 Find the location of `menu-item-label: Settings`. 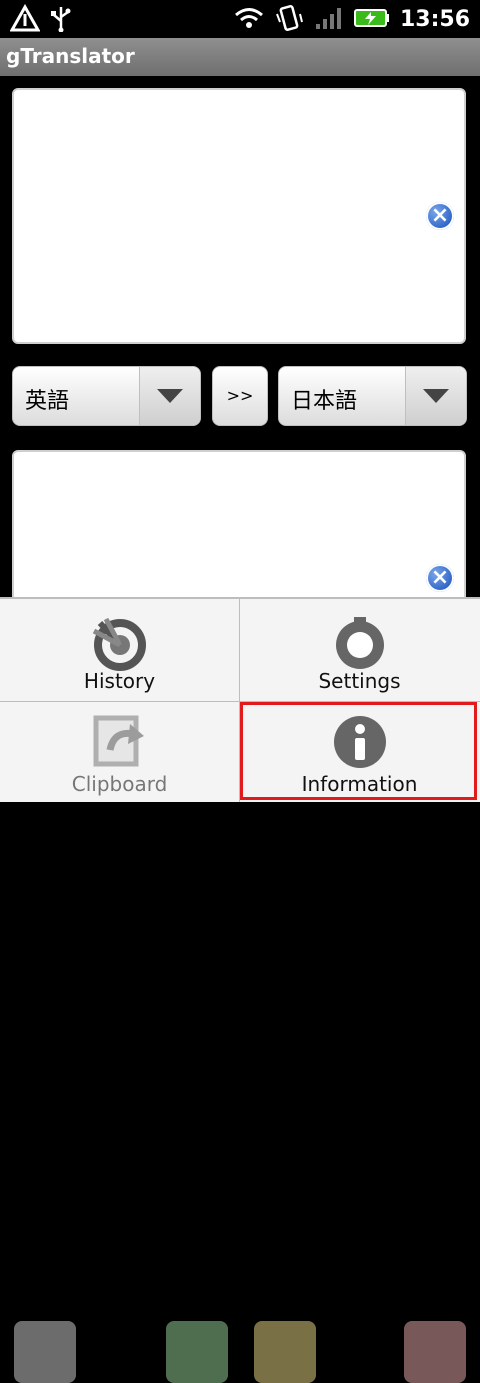

menu-item-label: Settings is located at coordinates (359, 681).